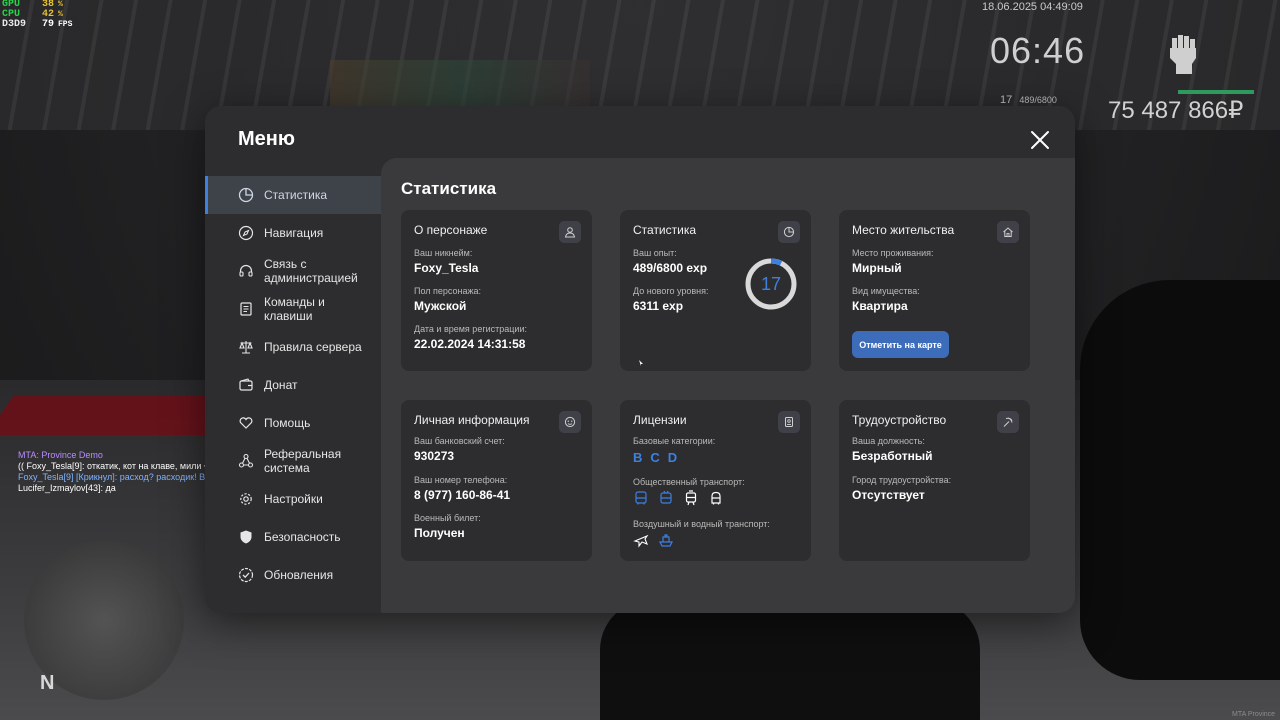 The width and height of the screenshot is (1280, 720). What do you see at coordinates (1008, 422) in the screenshot?
I see `pickaxe-icon` at bounding box center [1008, 422].